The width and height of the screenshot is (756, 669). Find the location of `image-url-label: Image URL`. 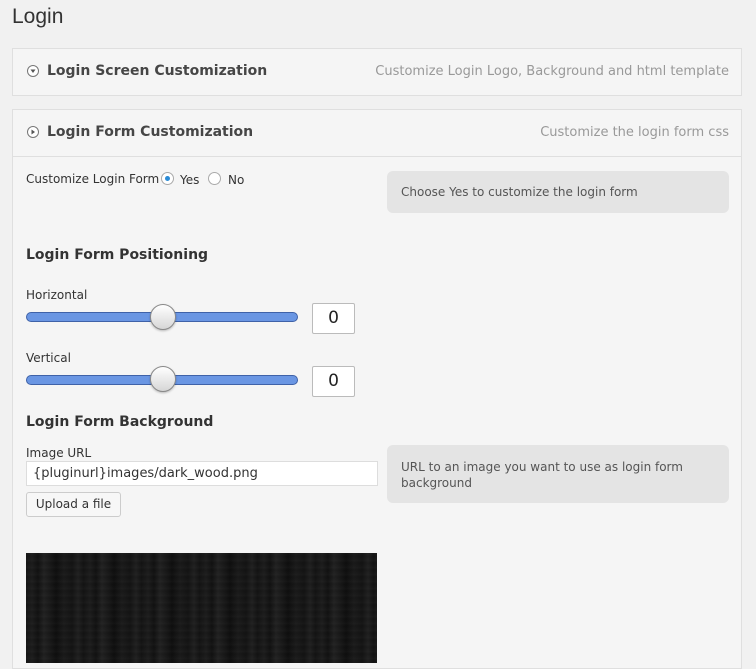

image-url-label: Image URL is located at coordinates (59, 453).